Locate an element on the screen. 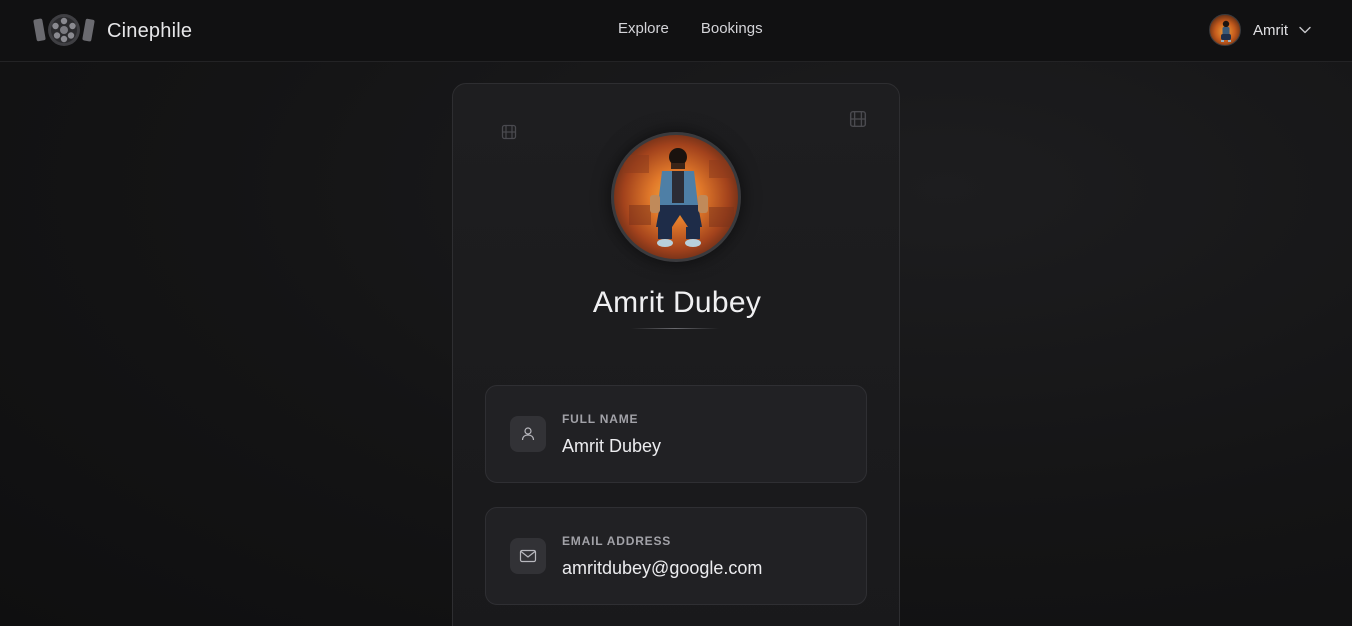  full-name-field: FULL NAME Amrit Dubey is located at coordinates (676, 434).